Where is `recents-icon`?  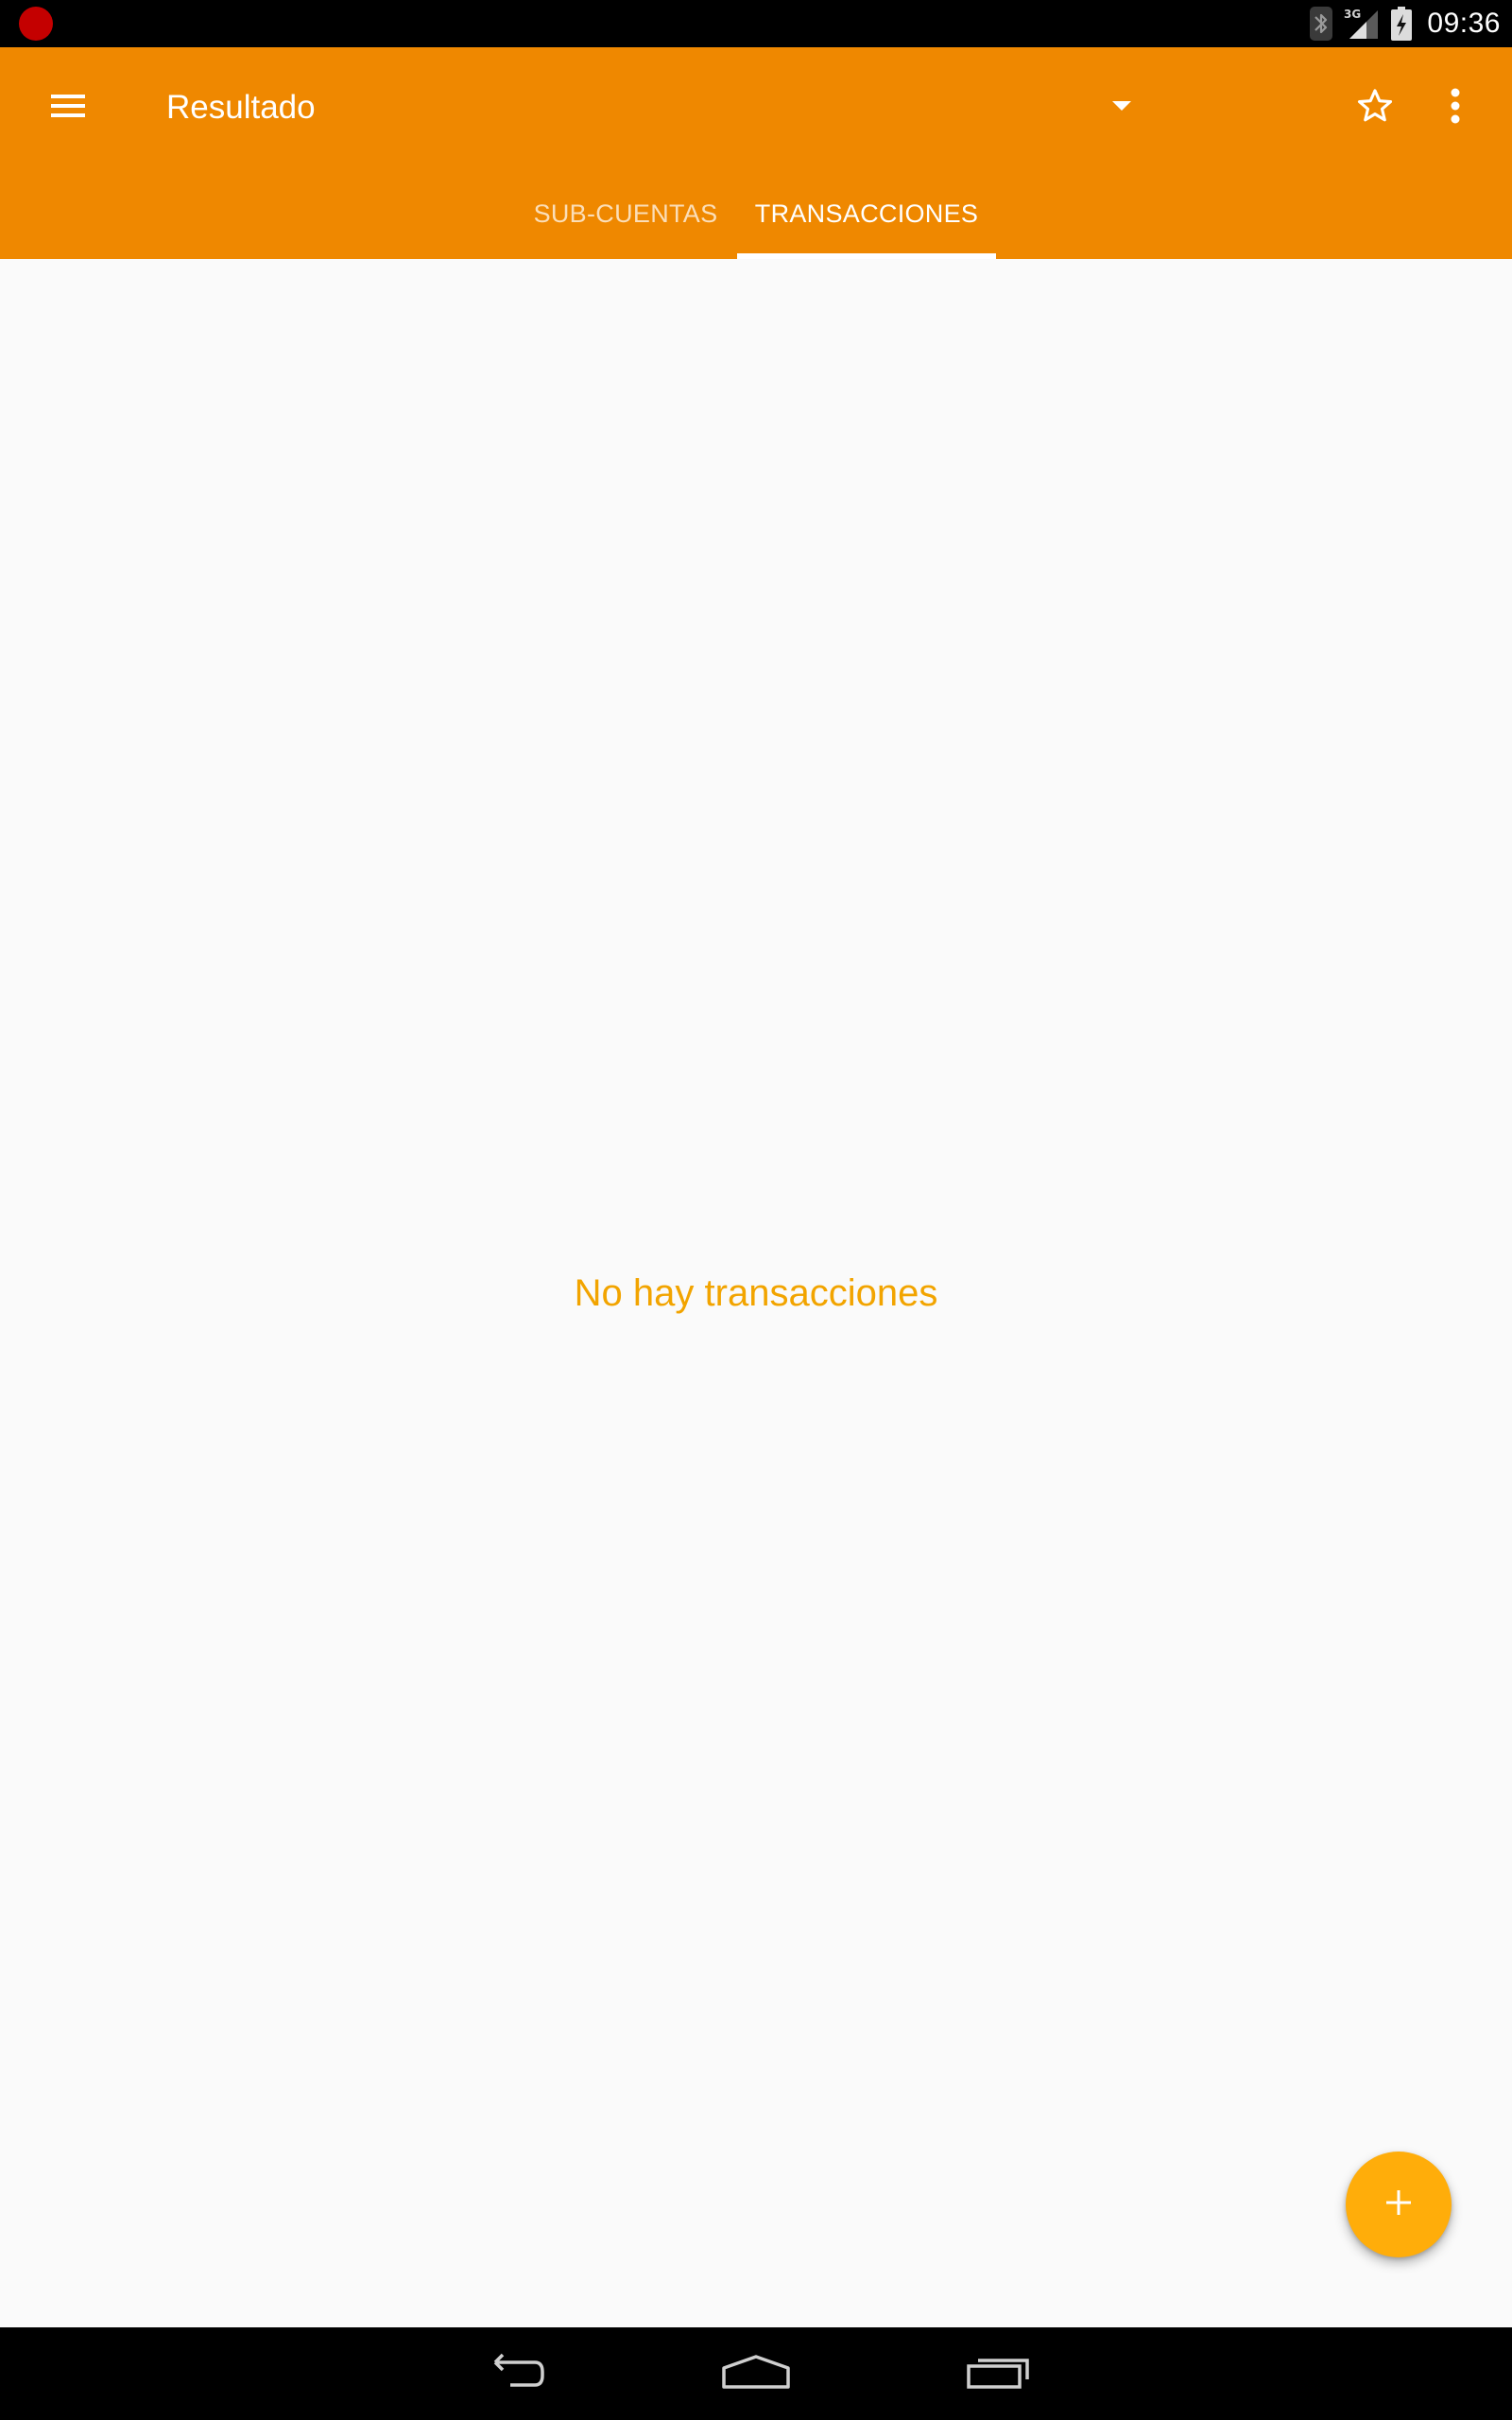
recents-icon is located at coordinates (999, 2374).